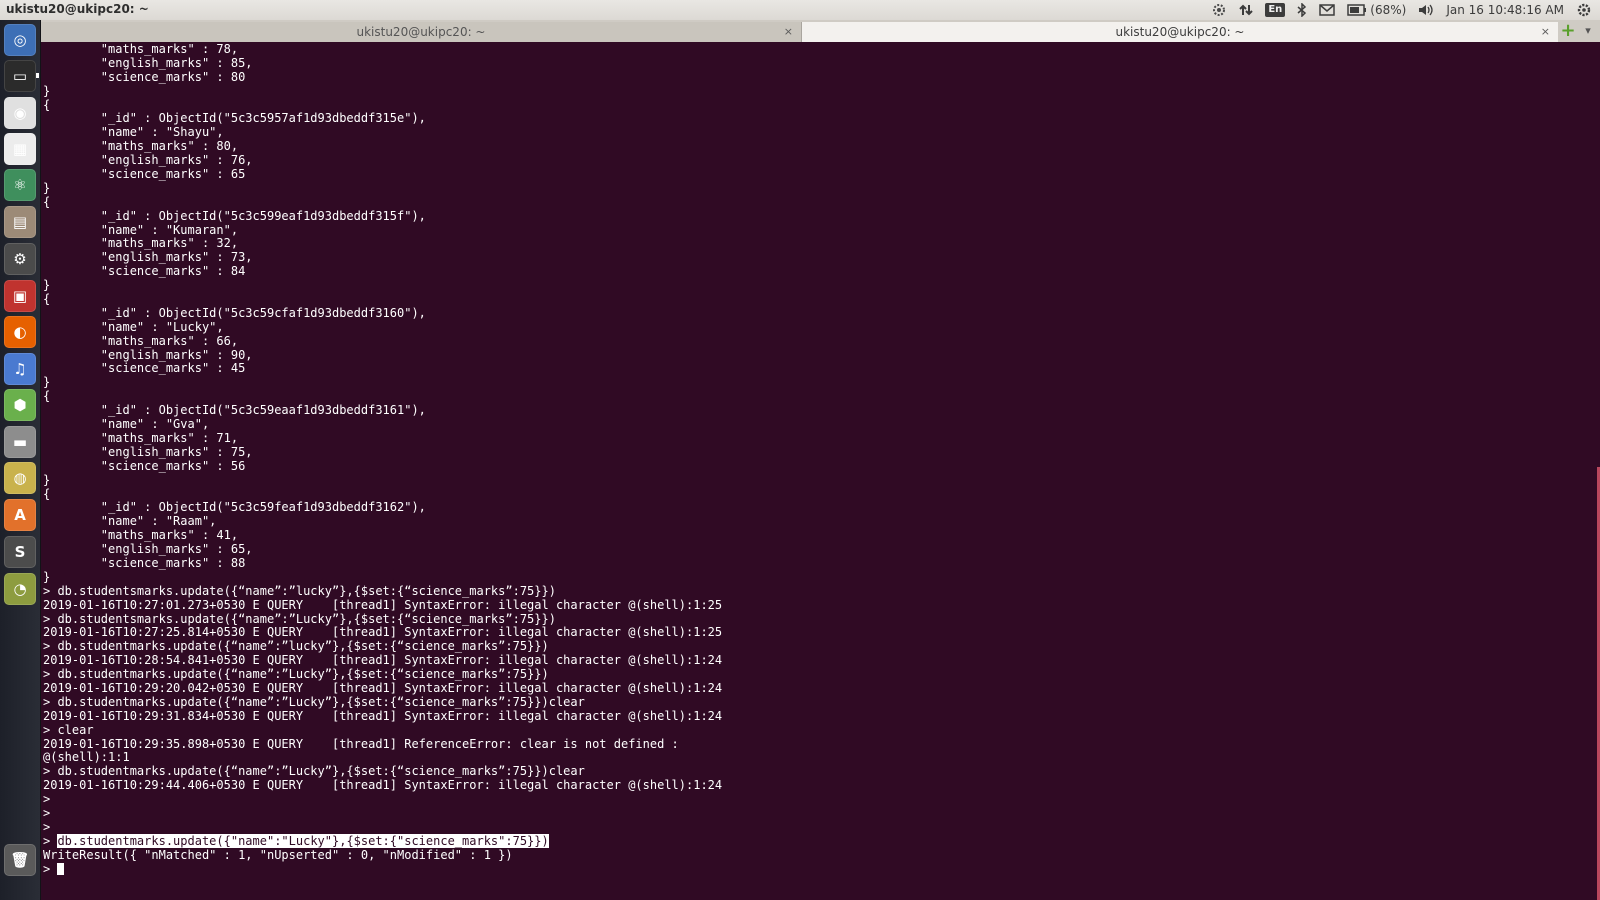 Image resolution: width=1600 pixels, height=900 pixels. I want to click on atom-icon: ⚛, so click(20, 185).